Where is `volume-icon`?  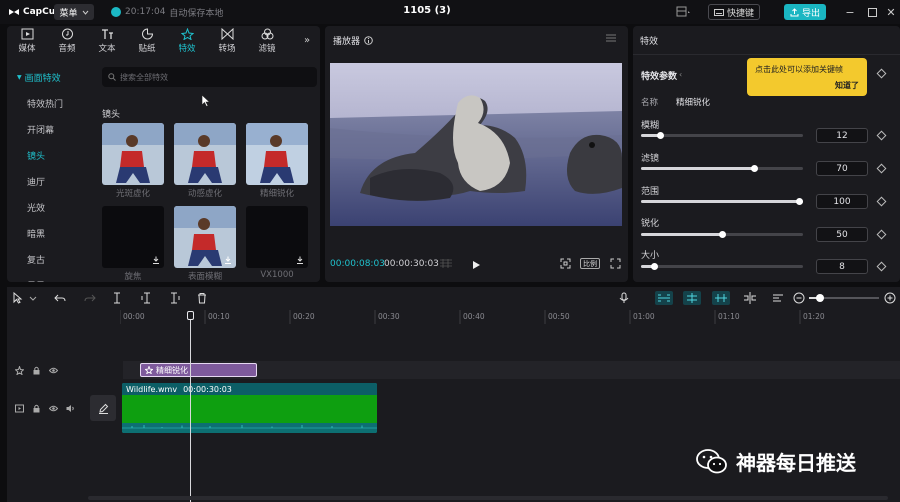
volume-icon is located at coordinates (70, 408).